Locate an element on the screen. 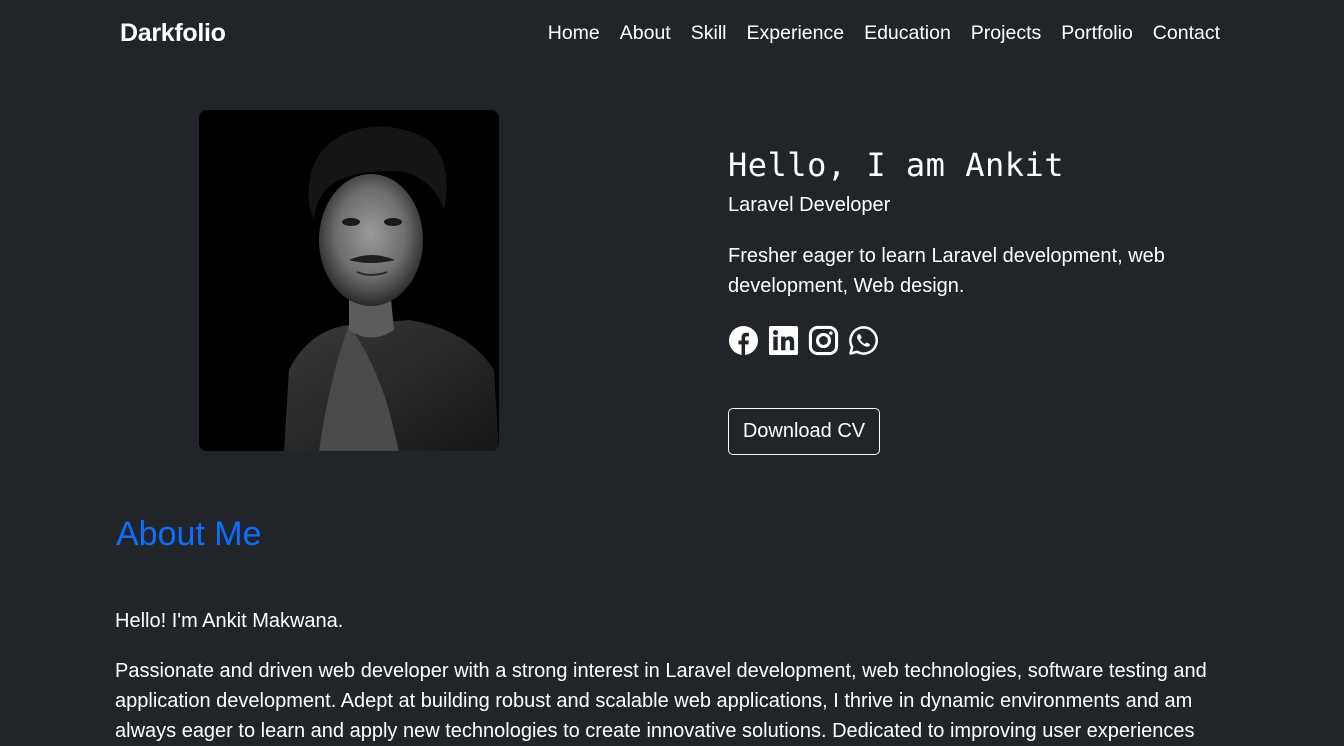  hero-role: Laravel Developer is located at coordinates (809, 205).